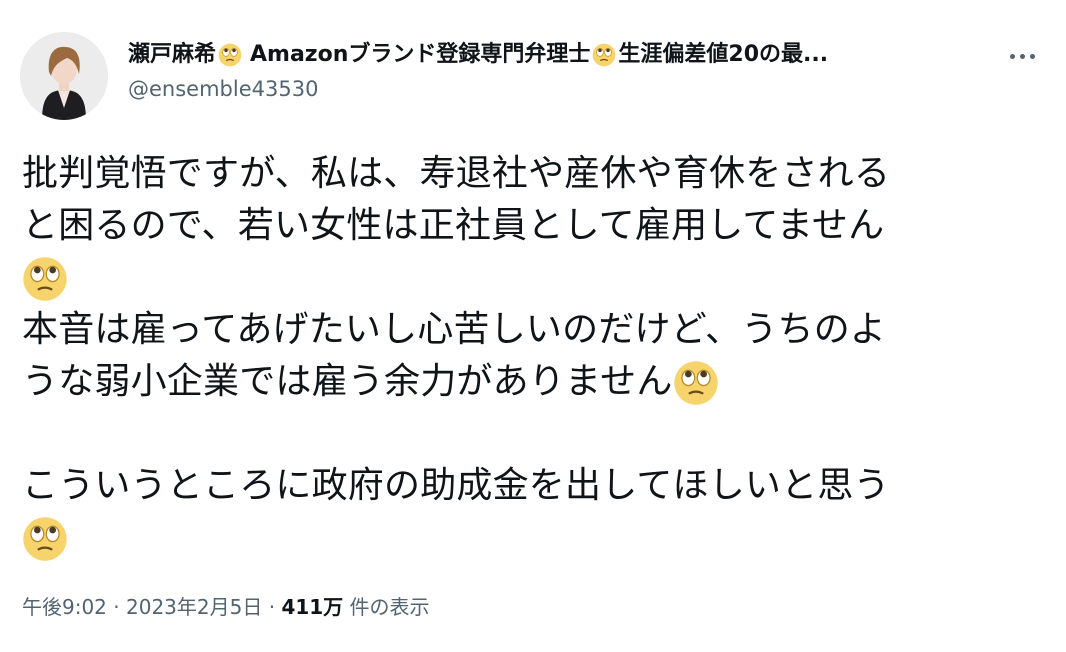 The image size is (1066, 652). I want to click on tweet-line: うな弱小企業では雇う余力がありません, so click(527, 382).